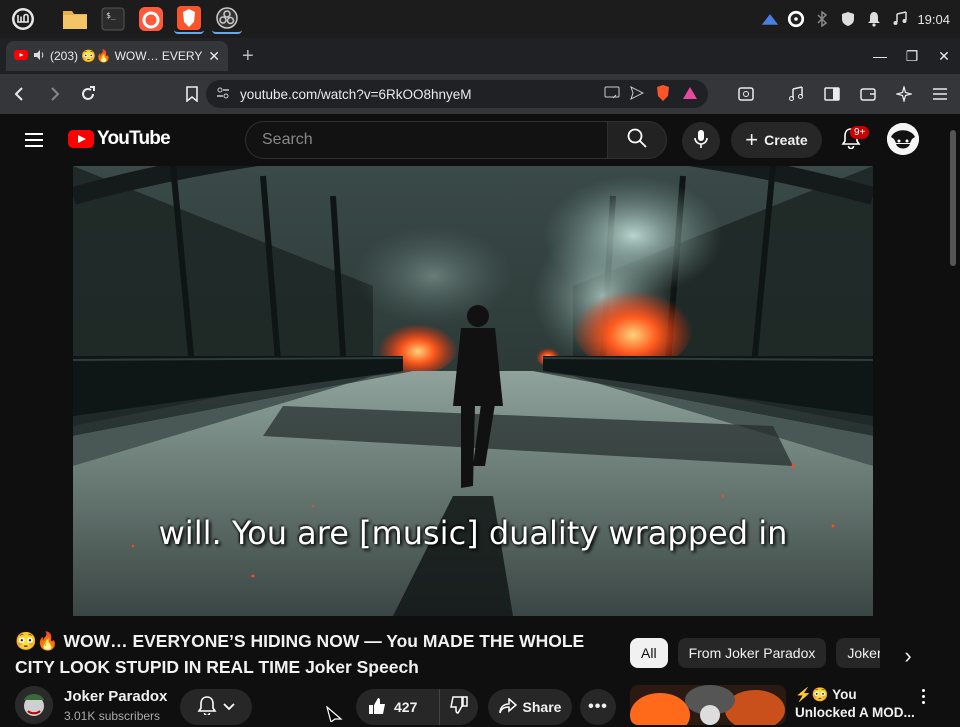 Image resolution: width=960 pixels, height=727 pixels. What do you see at coordinates (903, 139) in the screenshot?
I see `account-avatar` at bounding box center [903, 139].